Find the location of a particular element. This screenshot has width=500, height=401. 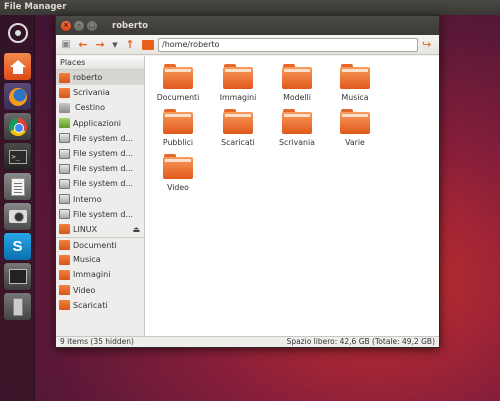

launcher-home-folder is located at coordinates (17, 66).